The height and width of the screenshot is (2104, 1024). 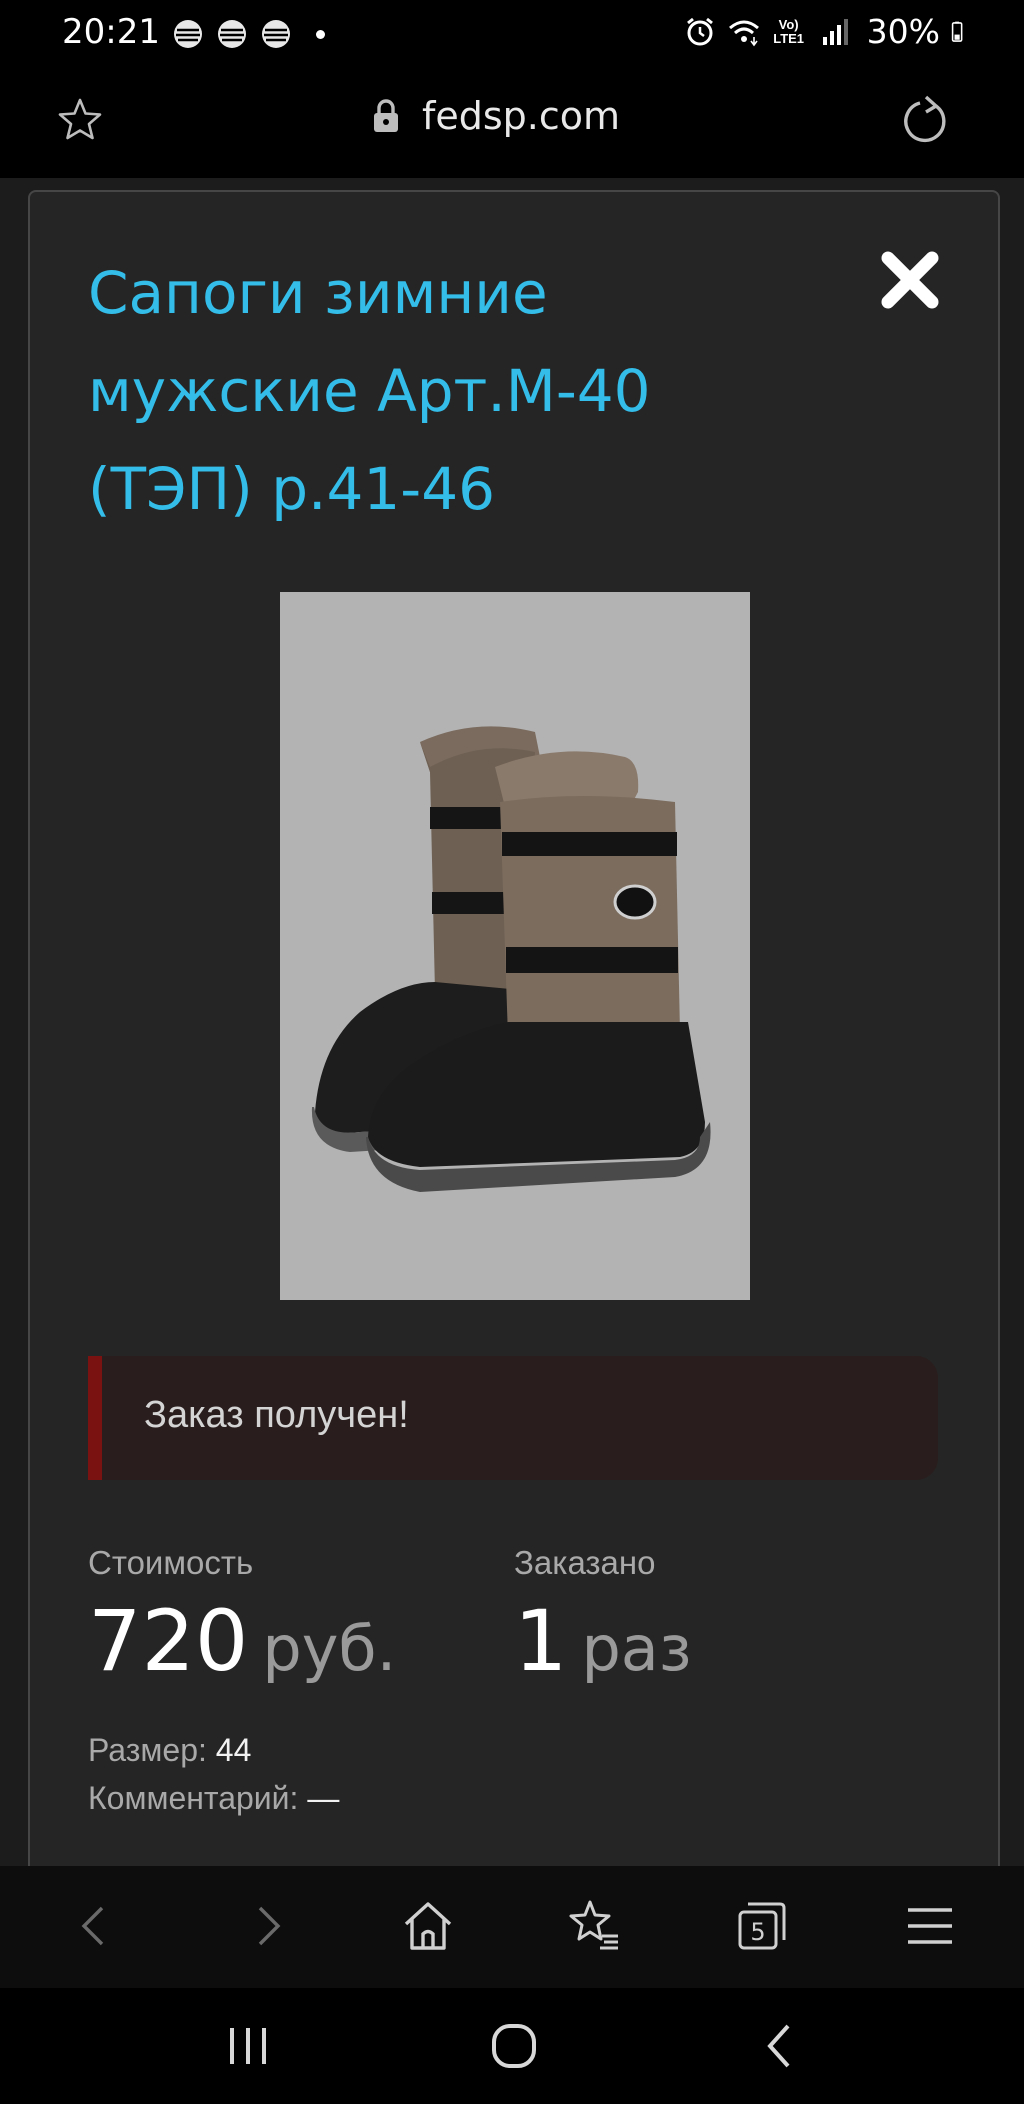 I want to click on back-button, so click(x=96, y=1926).